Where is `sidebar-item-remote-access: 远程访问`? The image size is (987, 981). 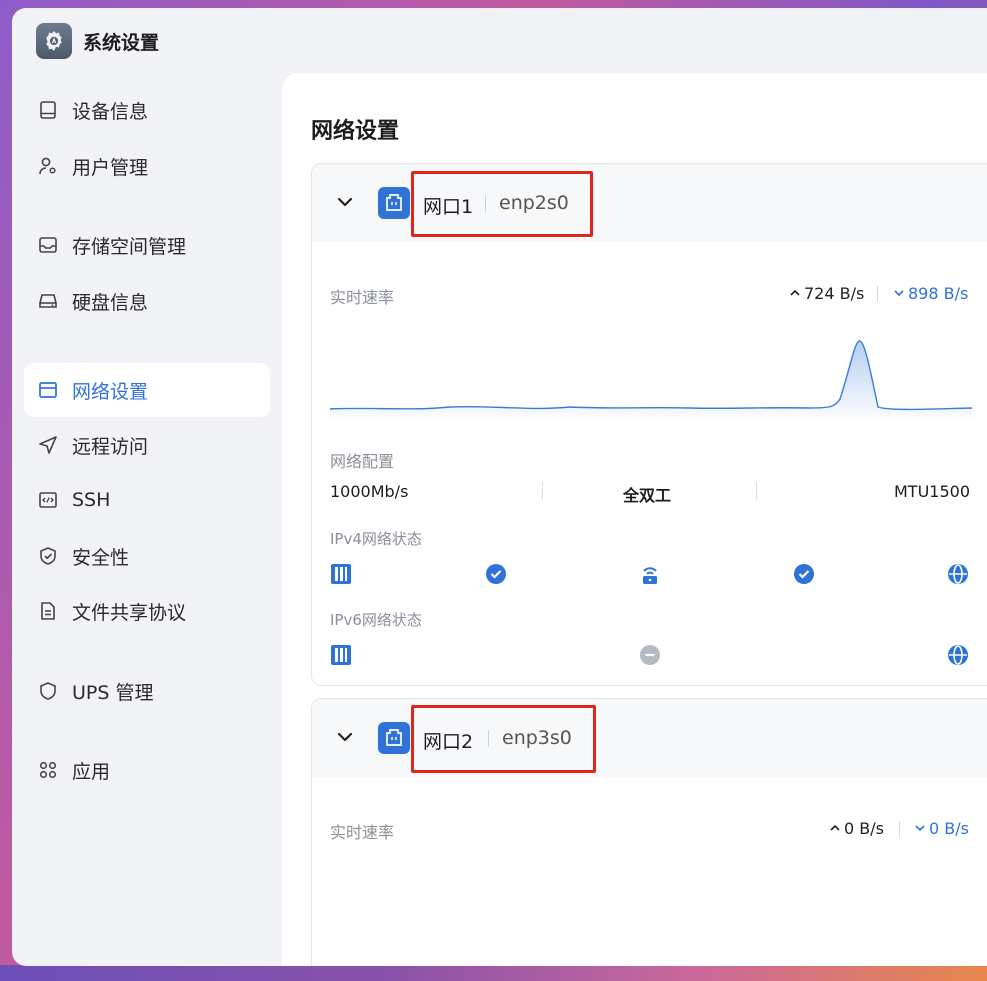 sidebar-item-remote-access: 远程访问 is located at coordinates (147, 445).